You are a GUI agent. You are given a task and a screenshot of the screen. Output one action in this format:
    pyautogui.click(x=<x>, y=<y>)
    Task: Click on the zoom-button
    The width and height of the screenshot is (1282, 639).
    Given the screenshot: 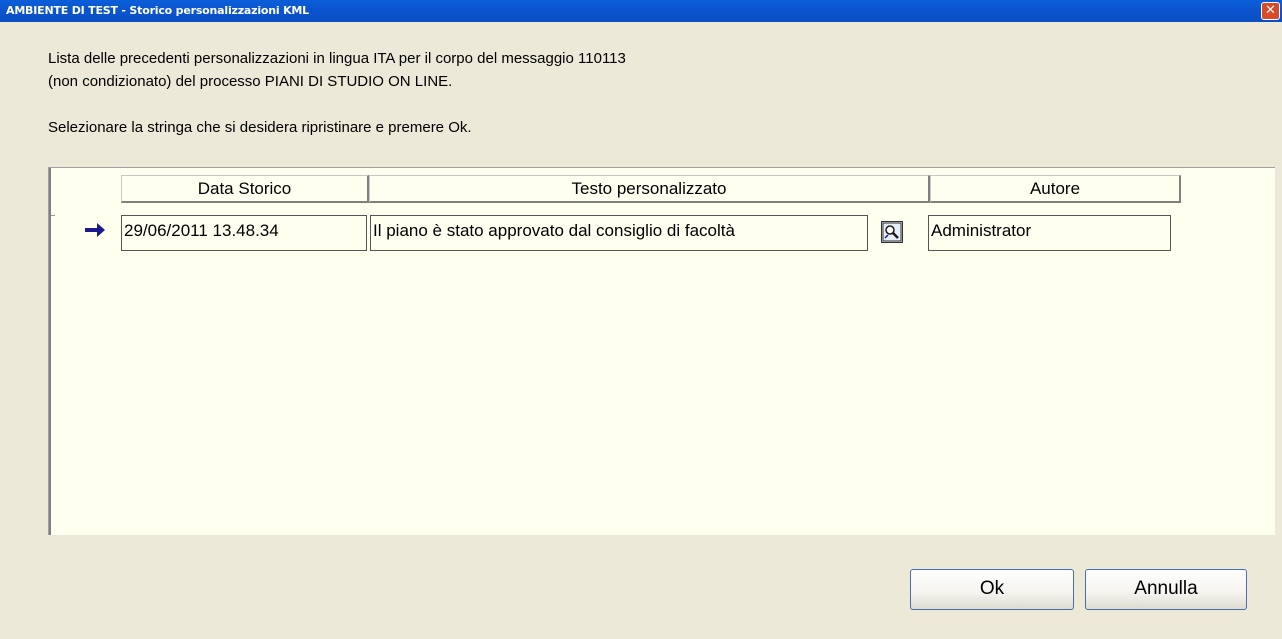 What is the action you would take?
    pyautogui.click(x=892, y=232)
    